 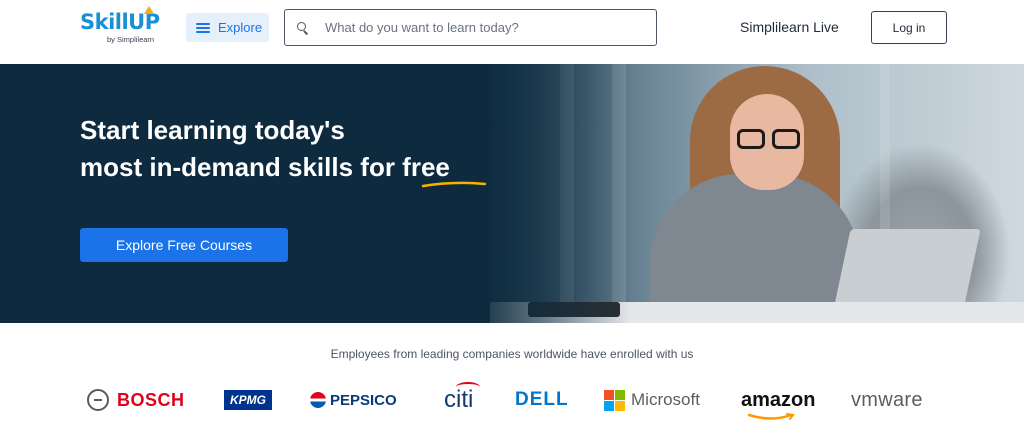 What do you see at coordinates (614, 400) in the screenshot?
I see `microsoft-grid-icon` at bounding box center [614, 400].